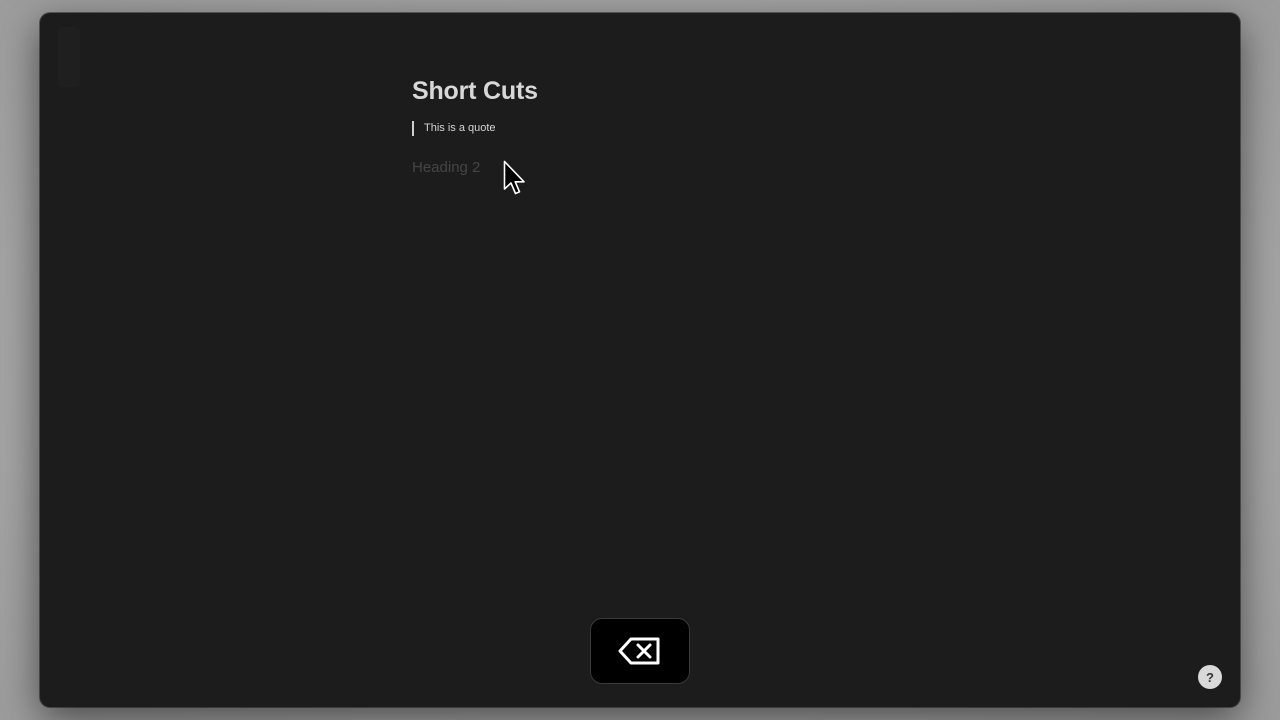 Image resolution: width=1280 pixels, height=720 pixels. I want to click on blockquote: This is a quote, so click(642, 128).